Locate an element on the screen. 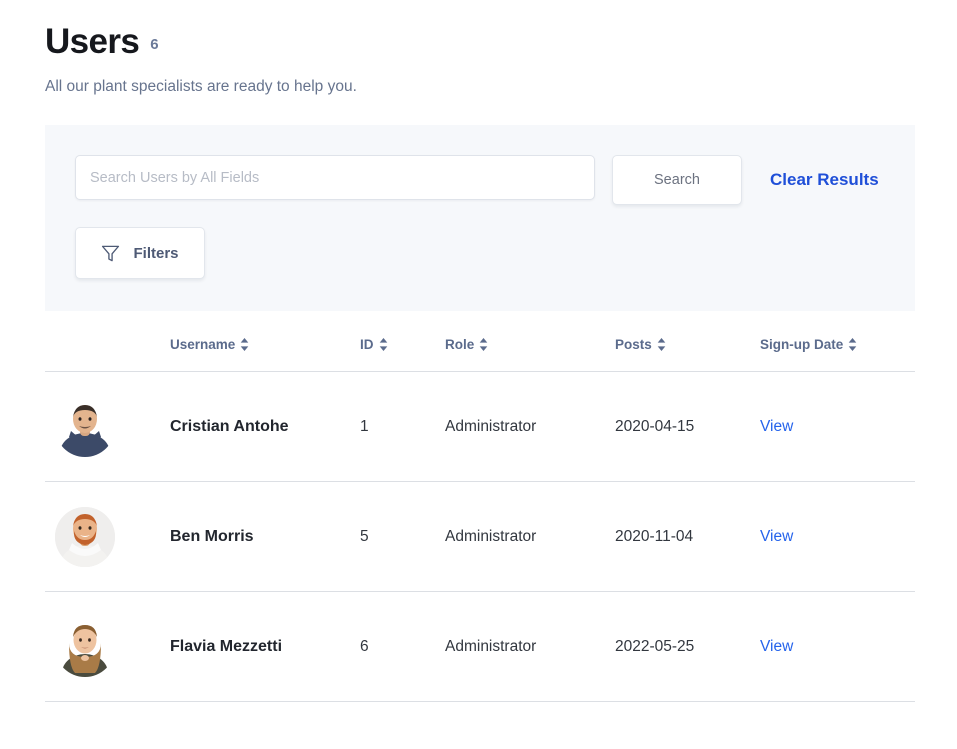 The width and height of the screenshot is (957, 749). cell-username-text: Flavia Mezzetti is located at coordinates (226, 646).